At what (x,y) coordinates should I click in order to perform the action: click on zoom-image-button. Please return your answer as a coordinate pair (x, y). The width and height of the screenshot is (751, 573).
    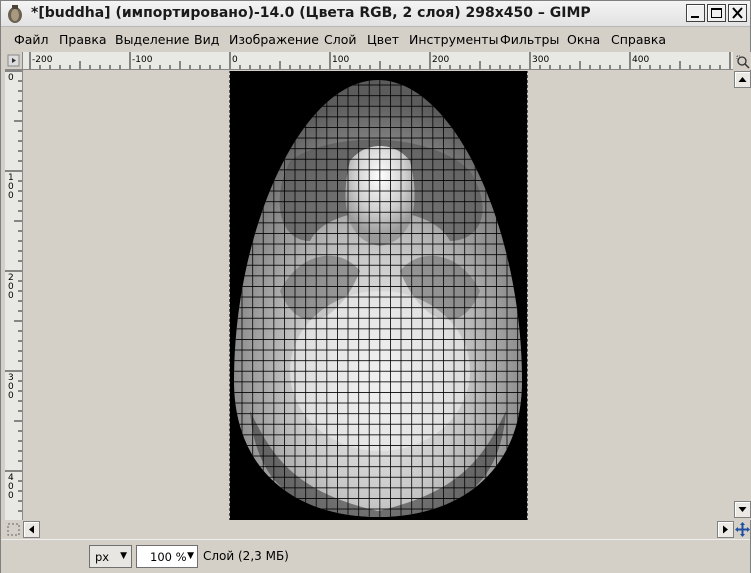
    Looking at the image, I should click on (742, 61).